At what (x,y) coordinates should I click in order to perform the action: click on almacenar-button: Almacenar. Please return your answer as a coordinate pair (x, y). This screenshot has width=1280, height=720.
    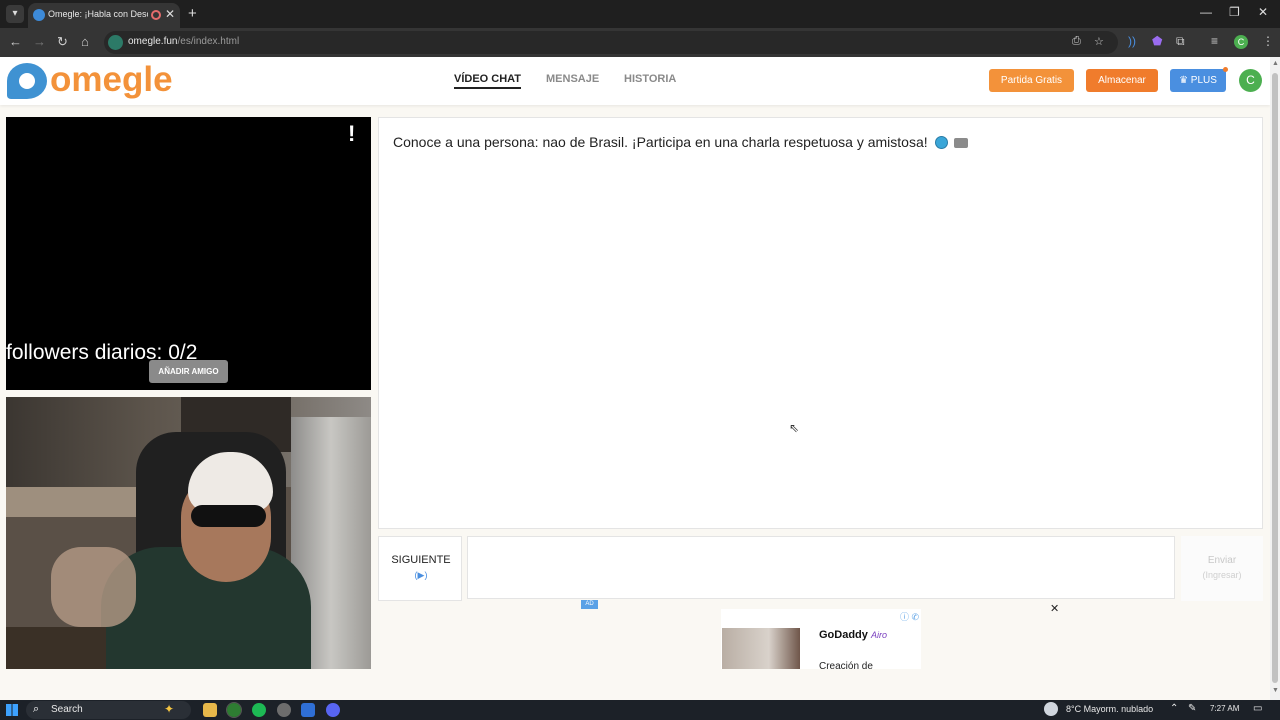
    Looking at the image, I should click on (1122, 80).